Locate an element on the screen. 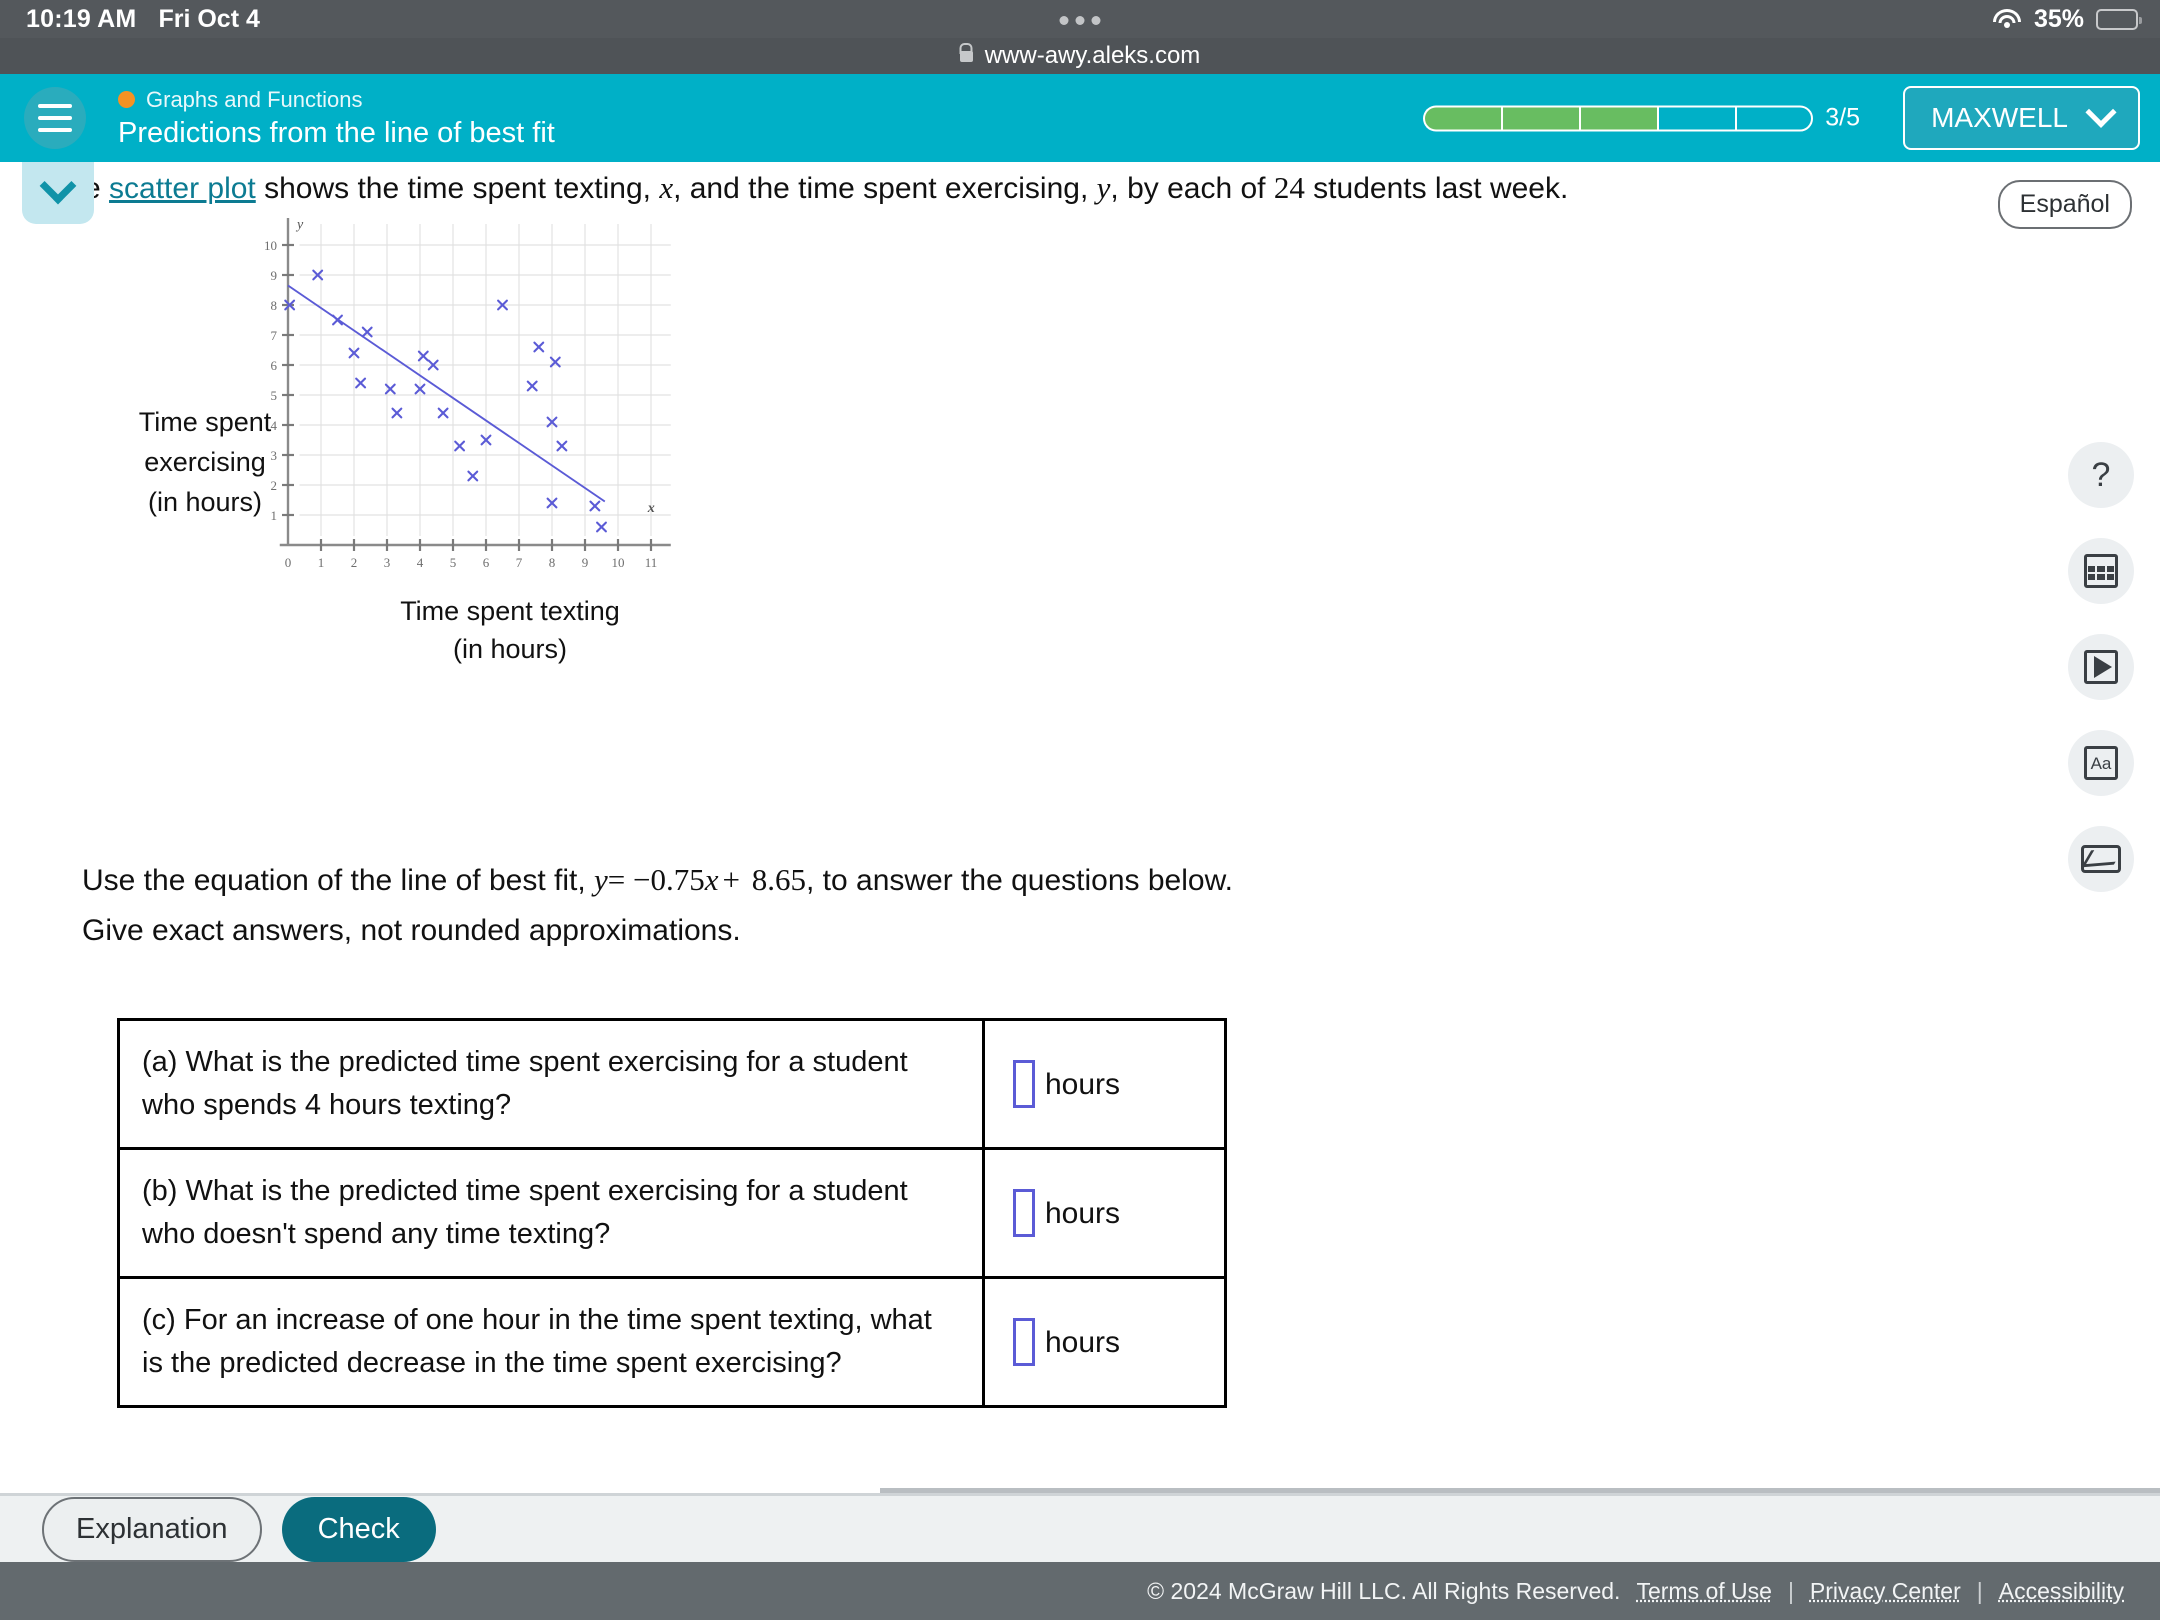 This screenshot has height=1620, width=2160. scatter-plot-link: scatter plot is located at coordinates (182, 188).